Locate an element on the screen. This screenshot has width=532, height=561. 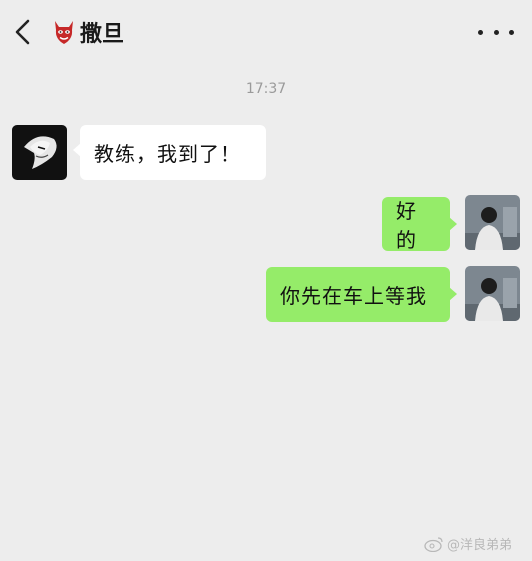
chevron-left-icon is located at coordinates (22, 32).